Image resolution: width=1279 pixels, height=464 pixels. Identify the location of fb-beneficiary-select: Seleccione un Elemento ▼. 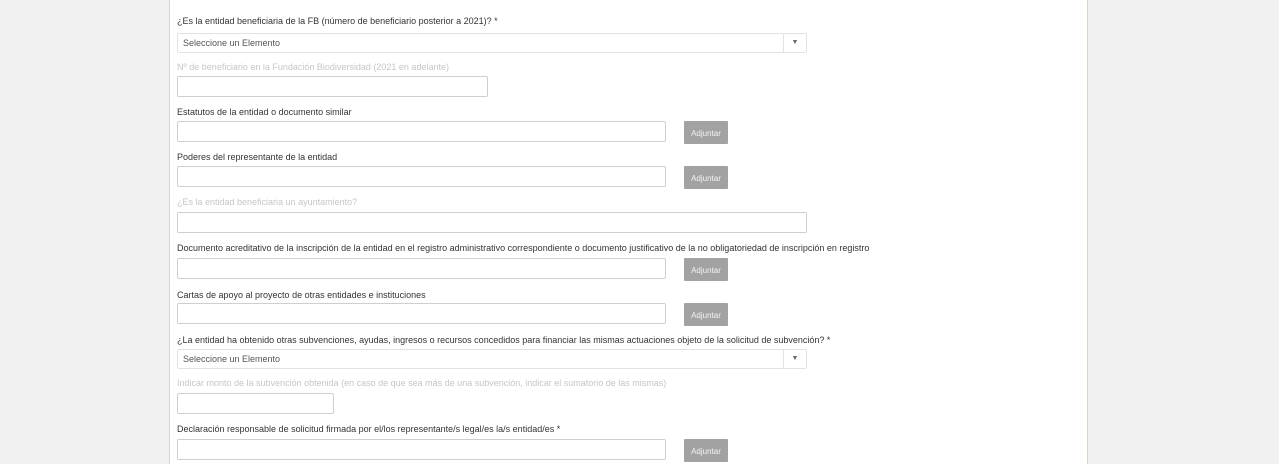
(492, 43).